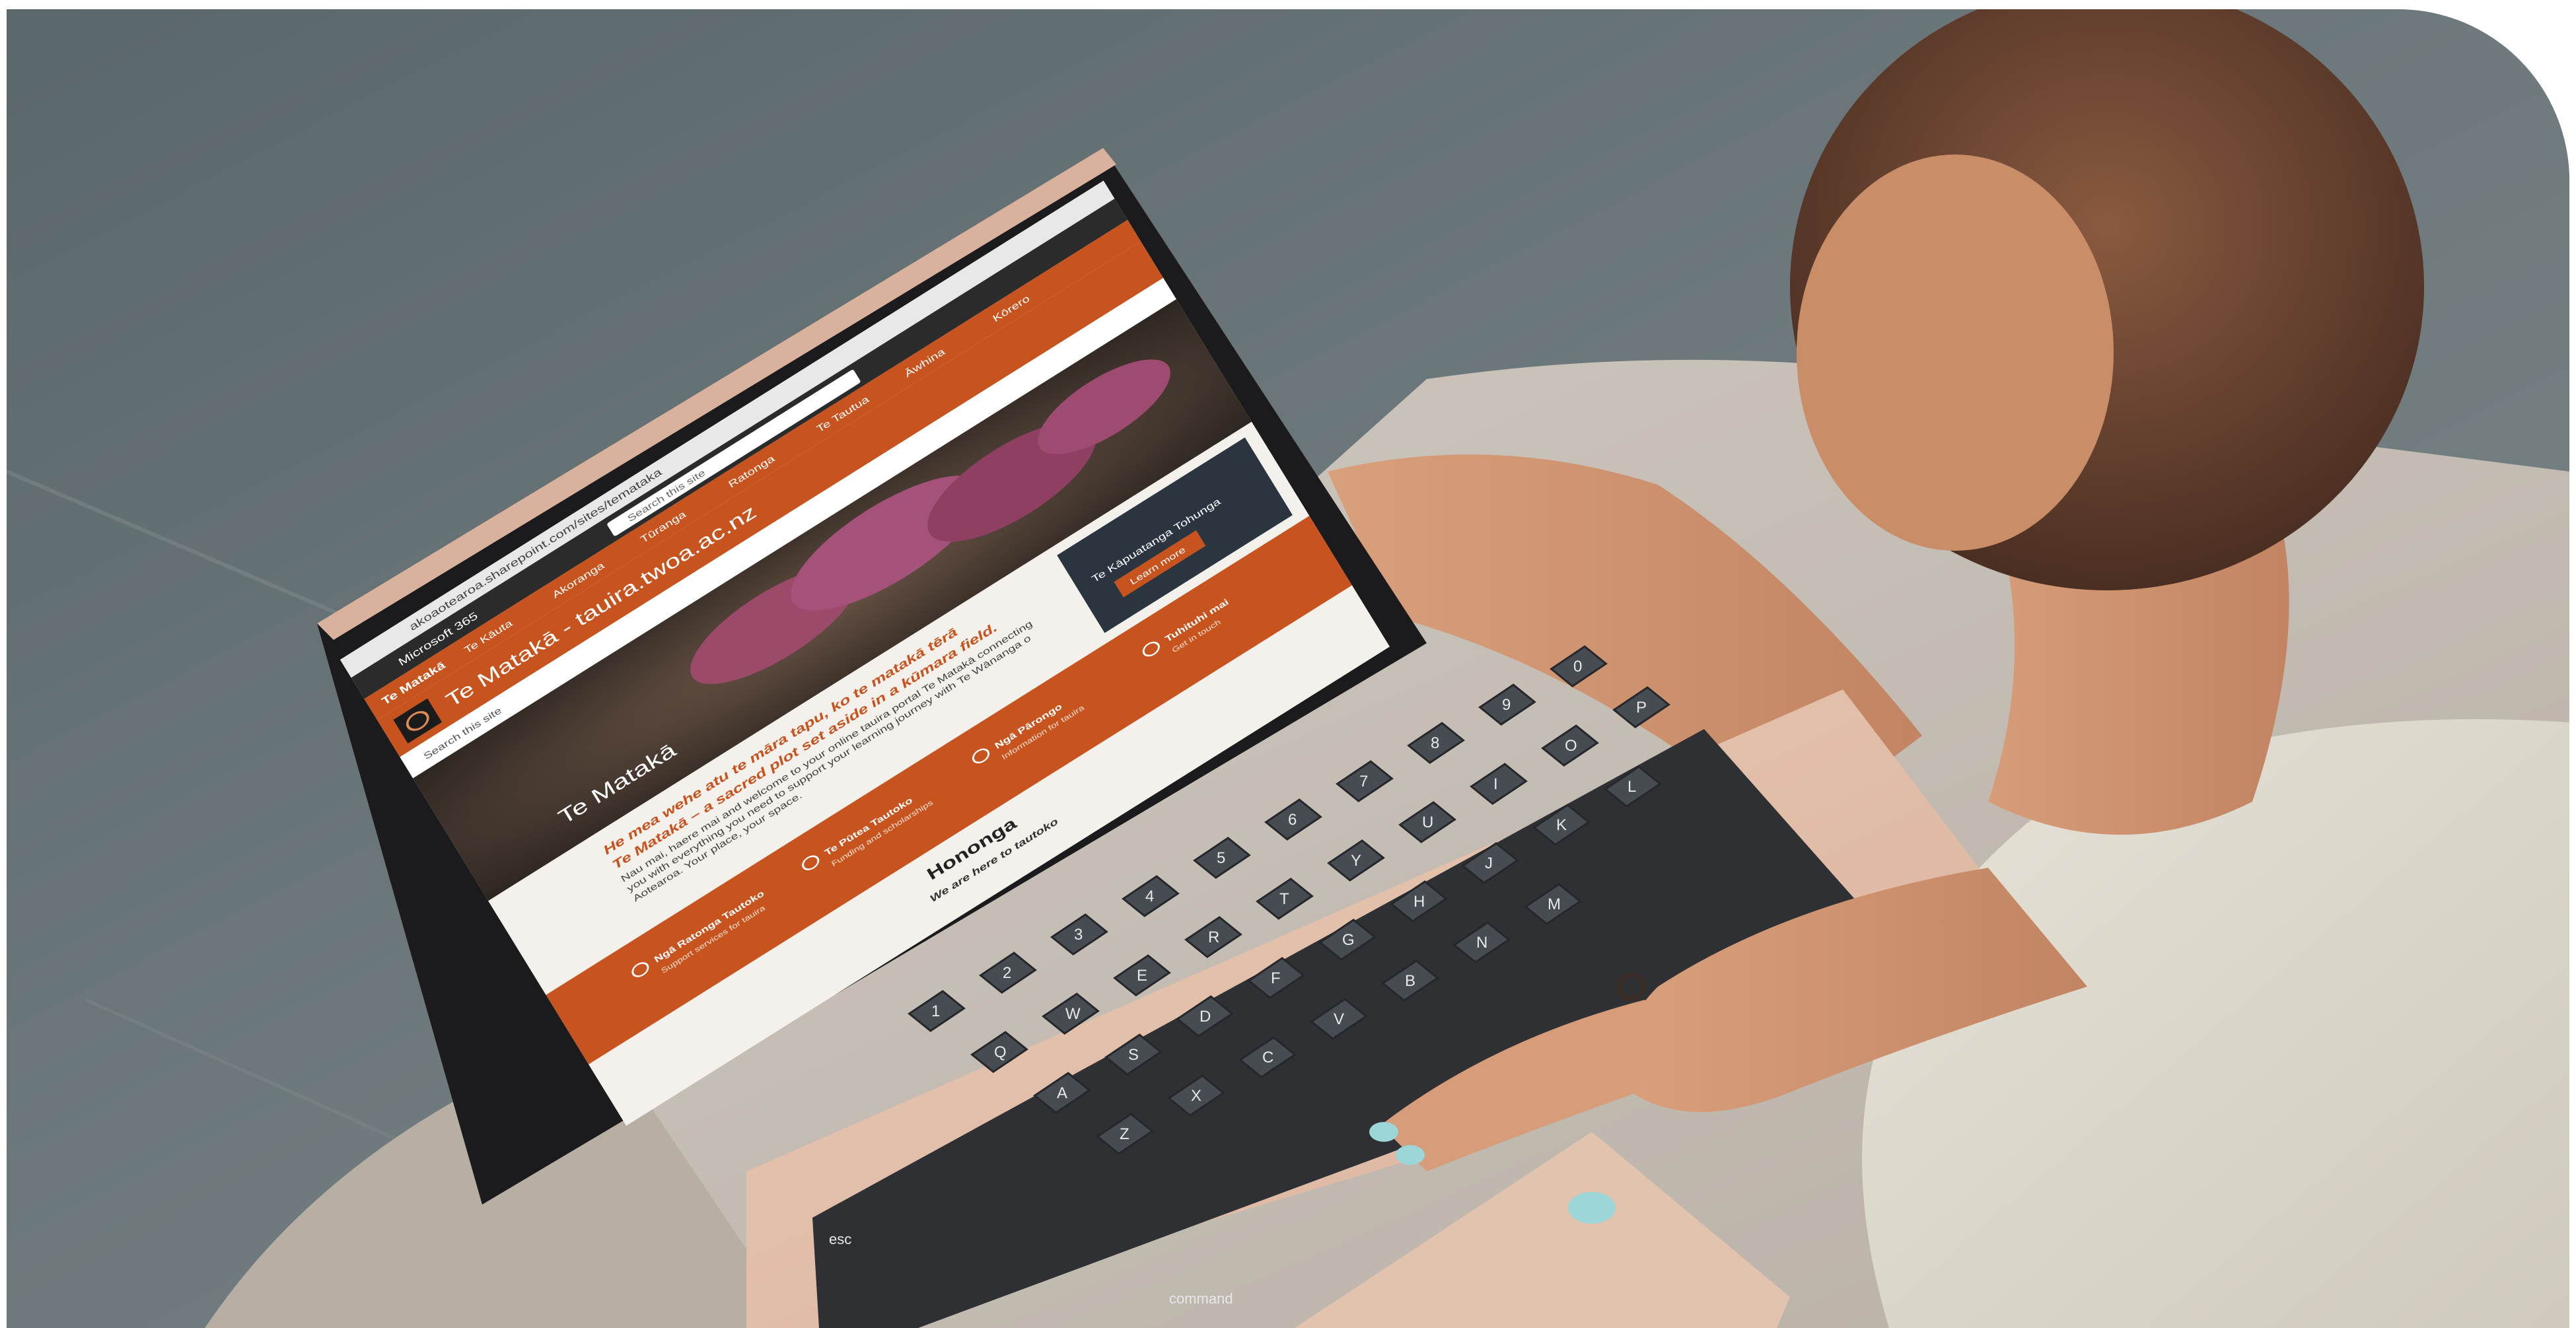  Describe the element at coordinates (1481, 943) in the screenshot. I see `svg-text: N` at that location.